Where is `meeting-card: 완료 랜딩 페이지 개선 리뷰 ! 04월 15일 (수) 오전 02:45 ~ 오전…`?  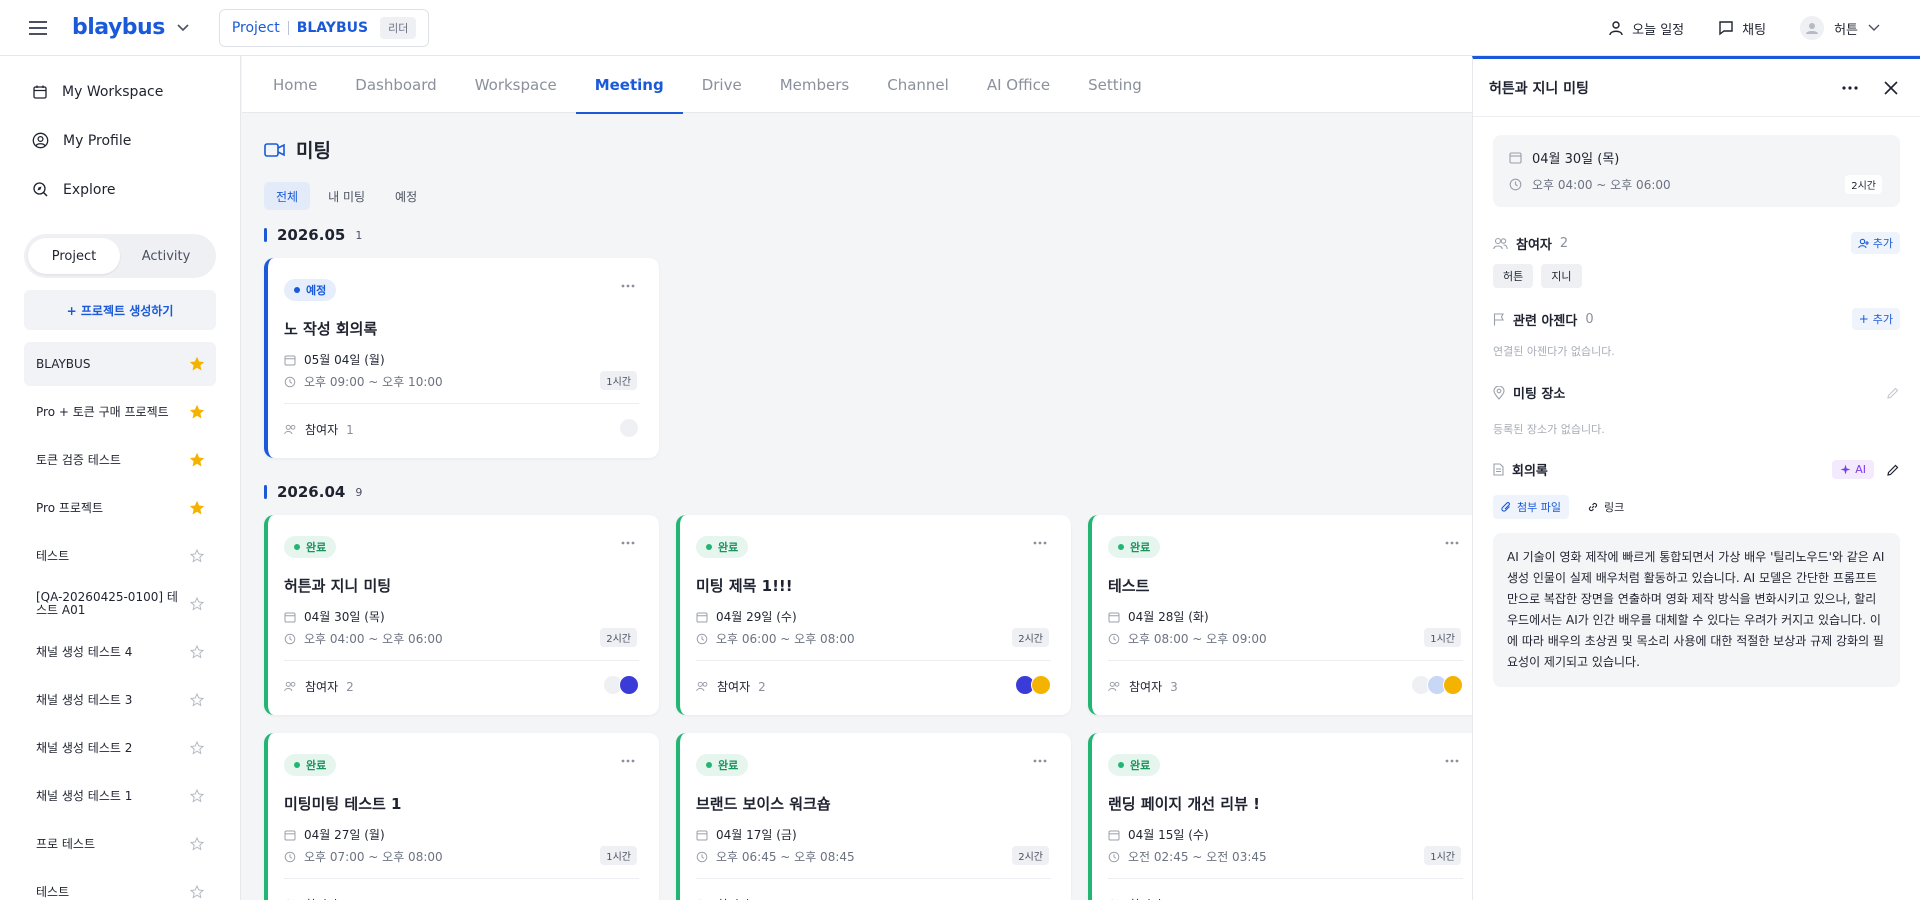 meeting-card: 완료 랜딩 페이지 개선 리뷰 ! 04월 15일 (수) 오전 02:45 ~ 오전… is located at coordinates (1280, 816).